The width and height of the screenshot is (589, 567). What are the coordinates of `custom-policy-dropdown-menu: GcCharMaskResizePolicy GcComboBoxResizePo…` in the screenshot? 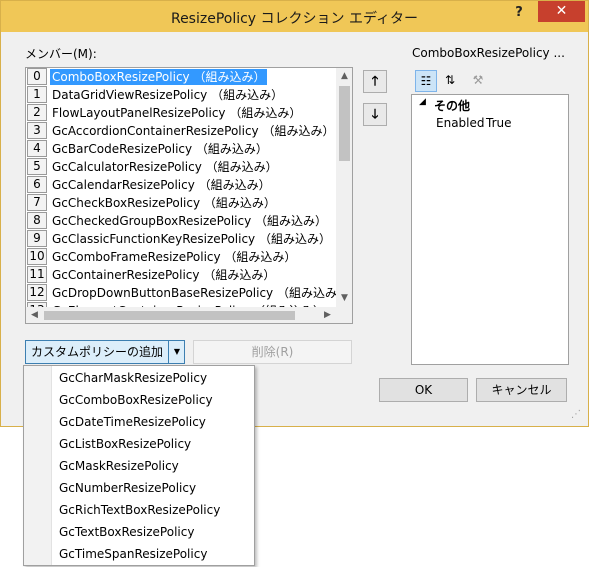 It's located at (139, 465).